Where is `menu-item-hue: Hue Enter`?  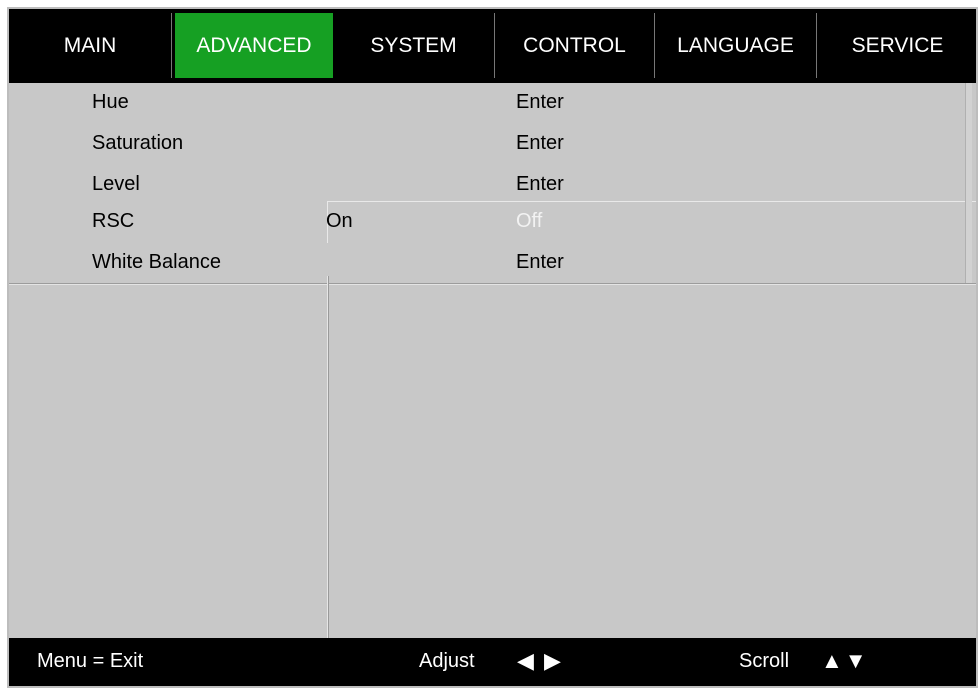
menu-item-hue: Hue Enter is located at coordinates (492, 103).